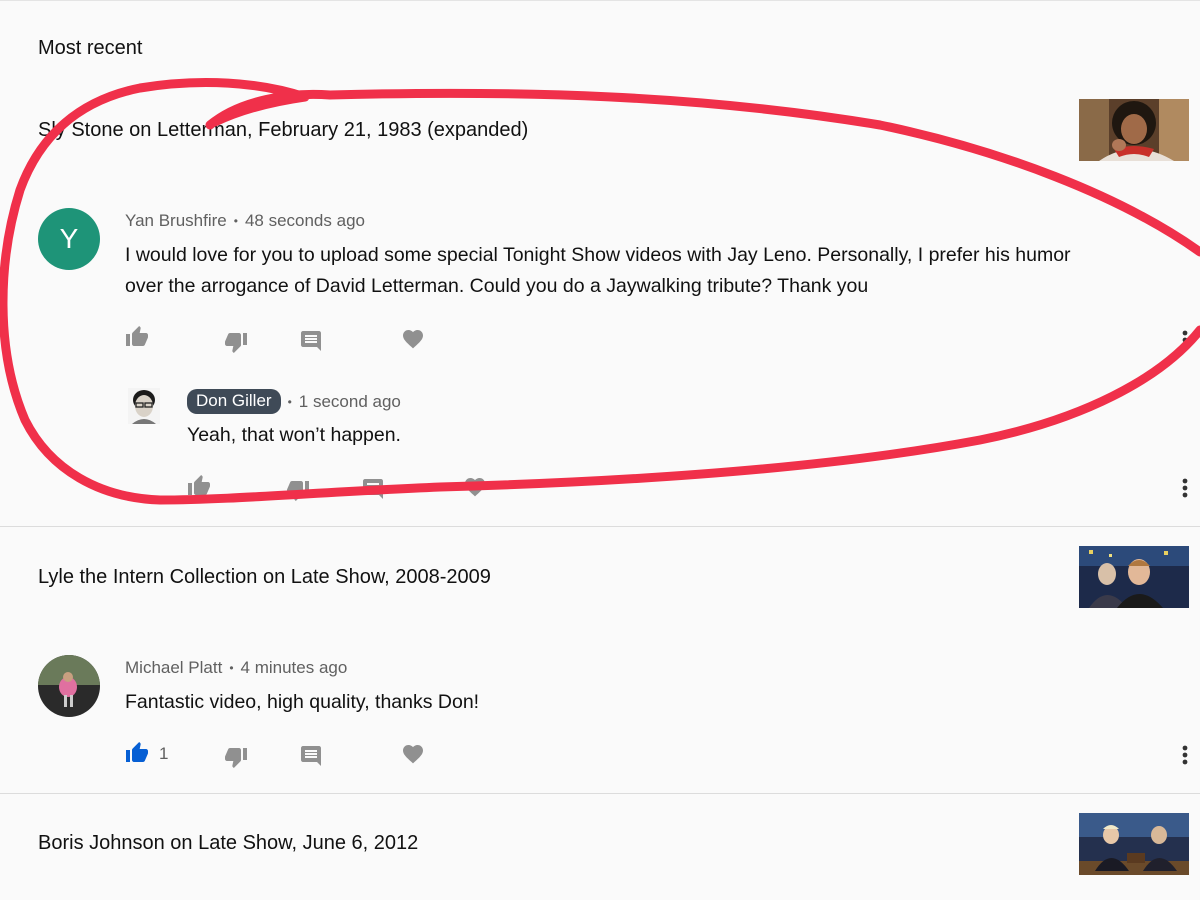 Image resolution: width=1200 pixels, height=900 pixels. Describe the element at coordinates (144, 406) in the screenshot. I see `reply-avatar` at that location.